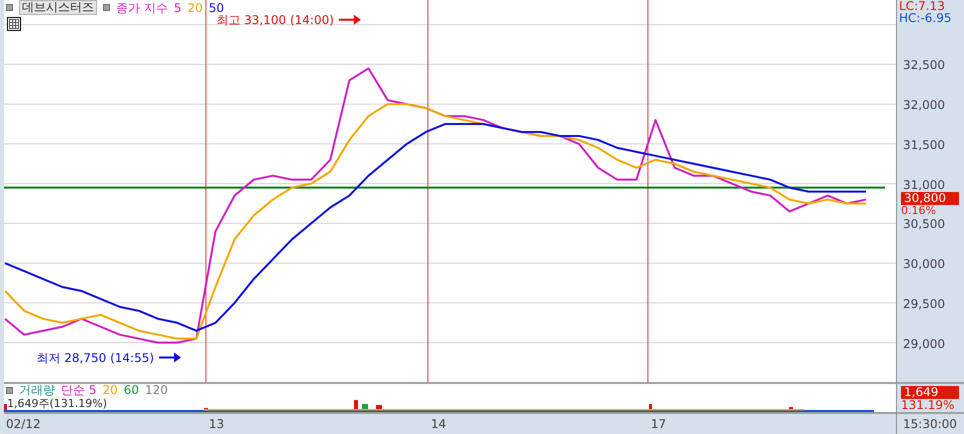 This screenshot has height=434, width=964. I want to click on price-tick: 31,000, so click(924, 185).